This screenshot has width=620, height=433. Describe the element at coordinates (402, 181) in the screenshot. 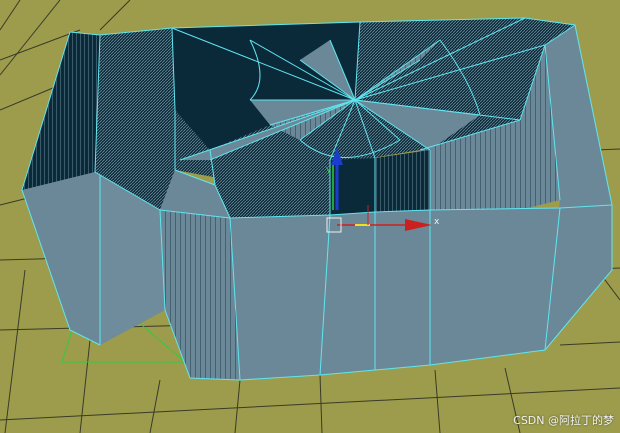

I see `inner-wall-right` at that location.